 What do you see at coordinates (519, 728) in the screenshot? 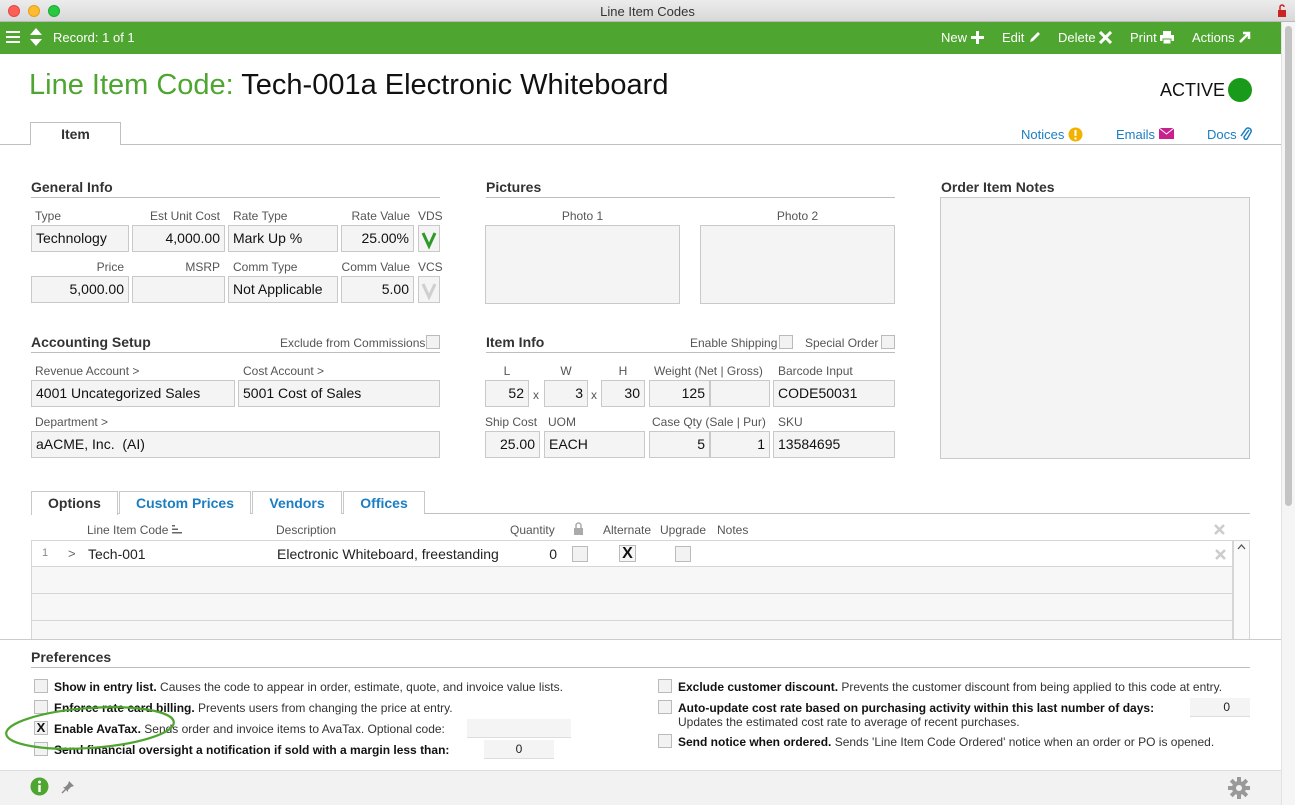
I see `avatax-code-input` at bounding box center [519, 728].